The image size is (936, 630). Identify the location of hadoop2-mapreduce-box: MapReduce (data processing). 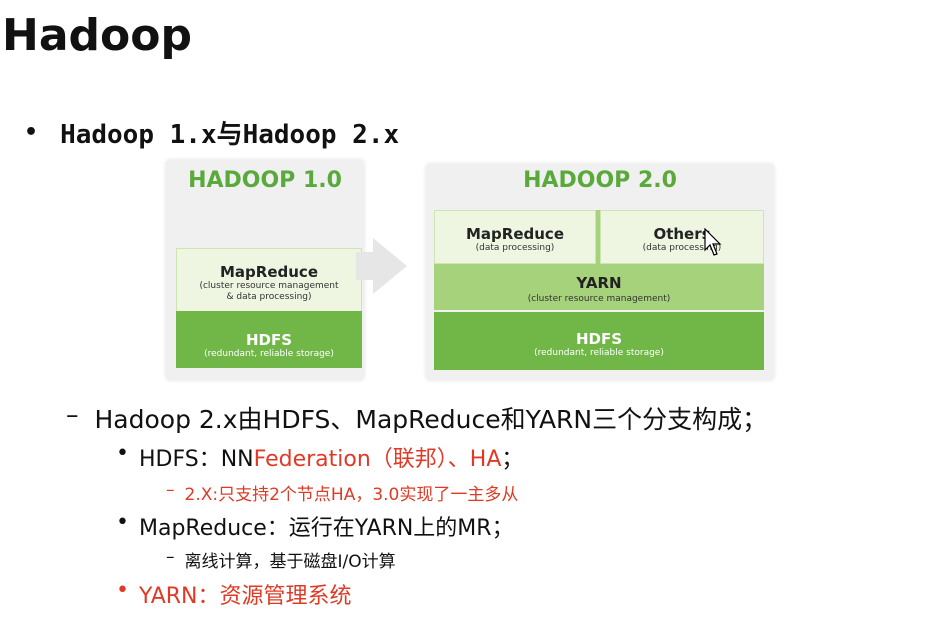
(515, 237).